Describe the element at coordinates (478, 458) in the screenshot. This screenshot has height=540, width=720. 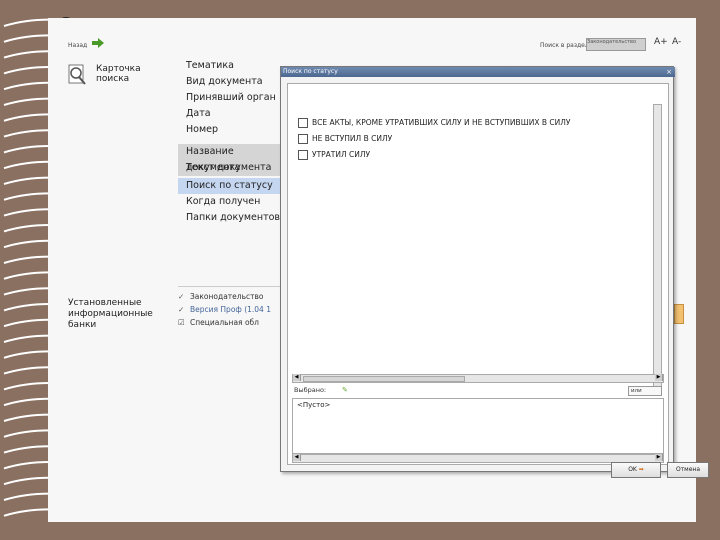
I see `horizontal-scrollbar-bottom: ◀ ▶` at that location.